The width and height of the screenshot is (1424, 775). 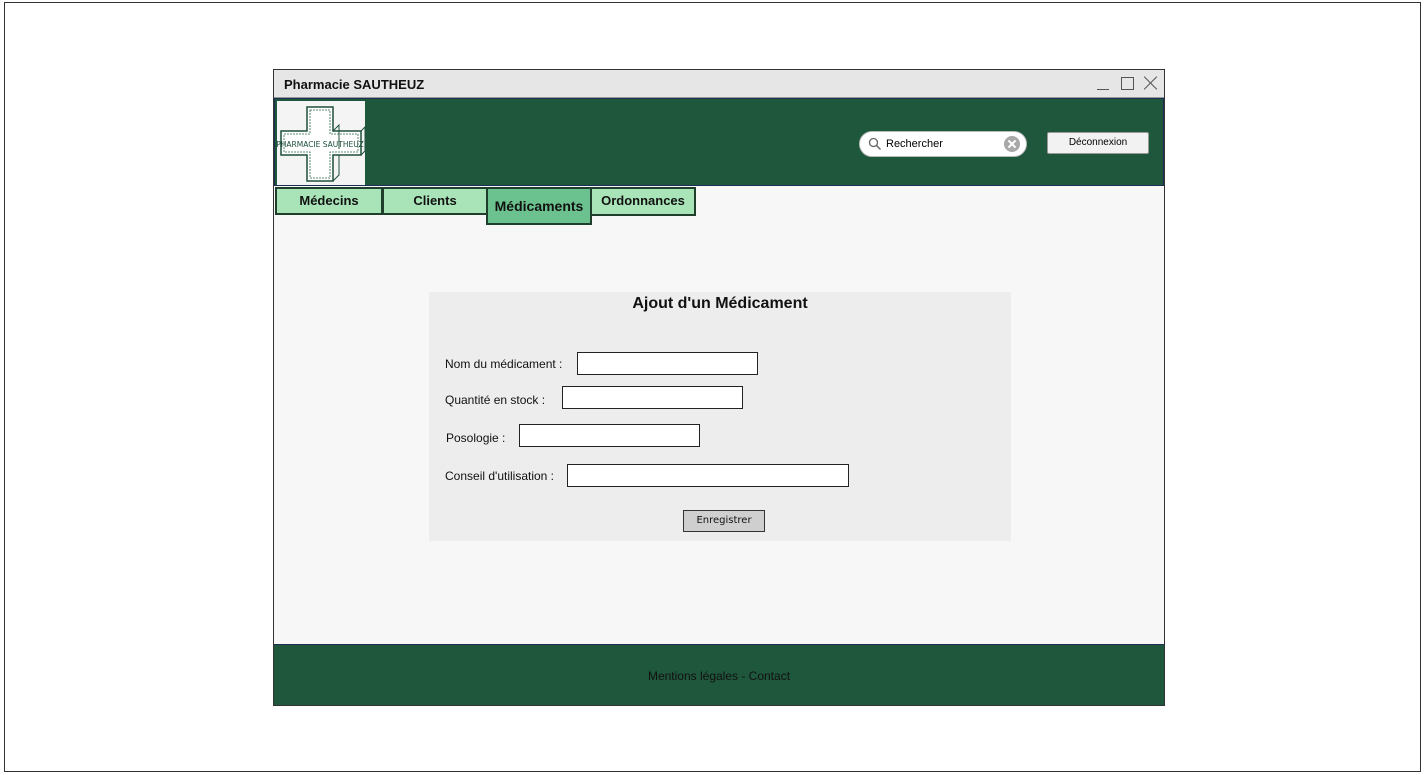 What do you see at coordinates (609, 435) in the screenshot?
I see `dosage-field` at bounding box center [609, 435].